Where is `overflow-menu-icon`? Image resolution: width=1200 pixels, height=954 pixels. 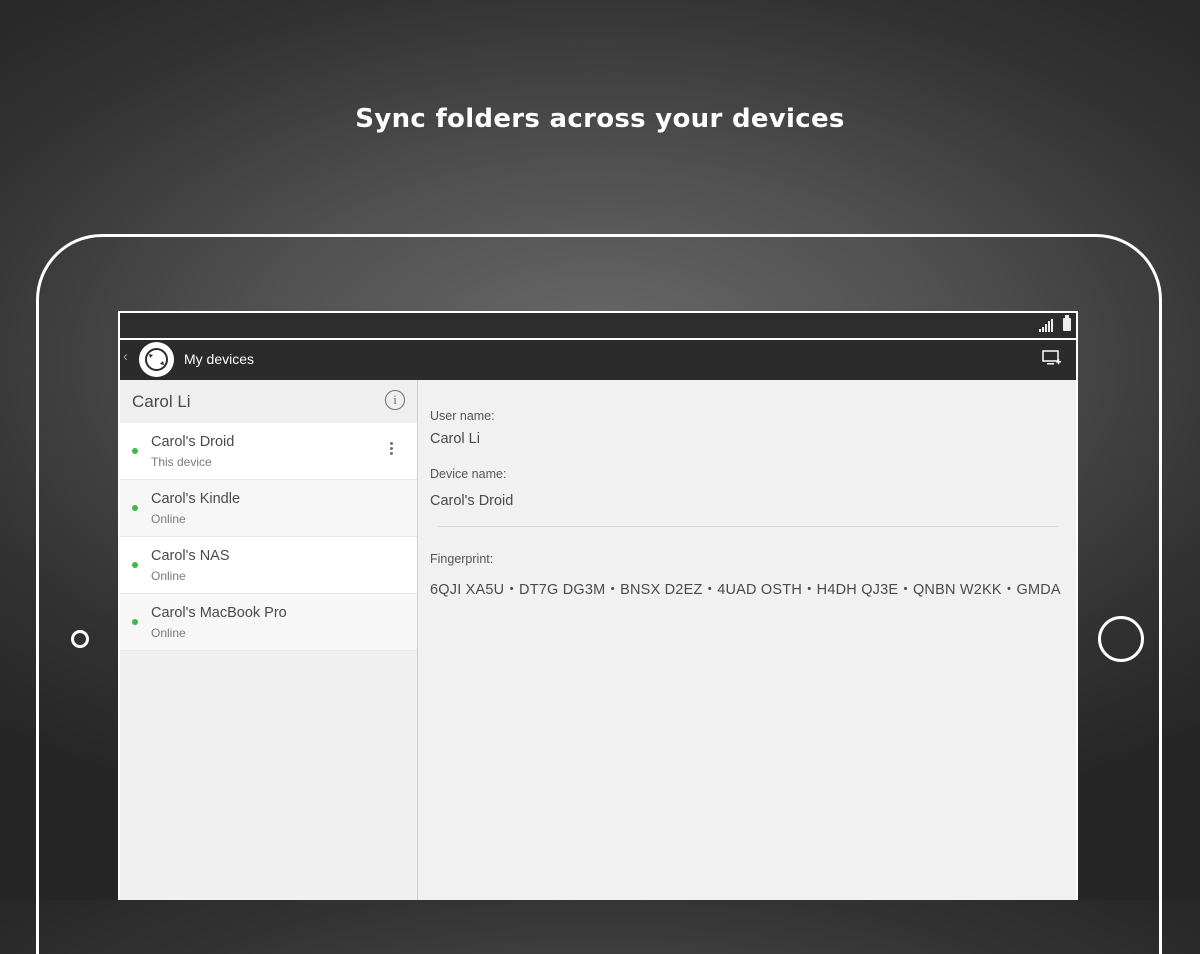 overflow-menu-icon is located at coordinates (392, 449).